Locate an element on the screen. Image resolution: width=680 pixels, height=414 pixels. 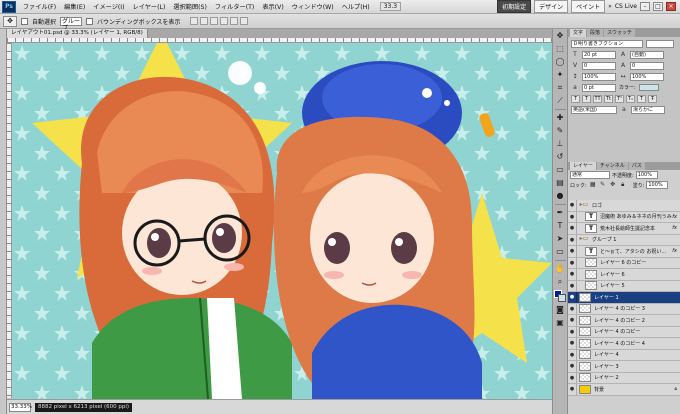
align-top-icon is located at coordinates (194, 21).